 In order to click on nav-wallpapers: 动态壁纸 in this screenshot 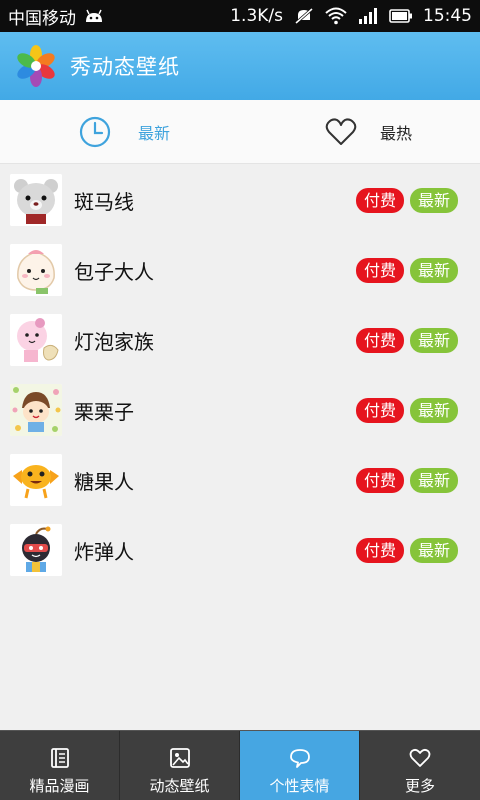, I will do `click(180, 765)`.